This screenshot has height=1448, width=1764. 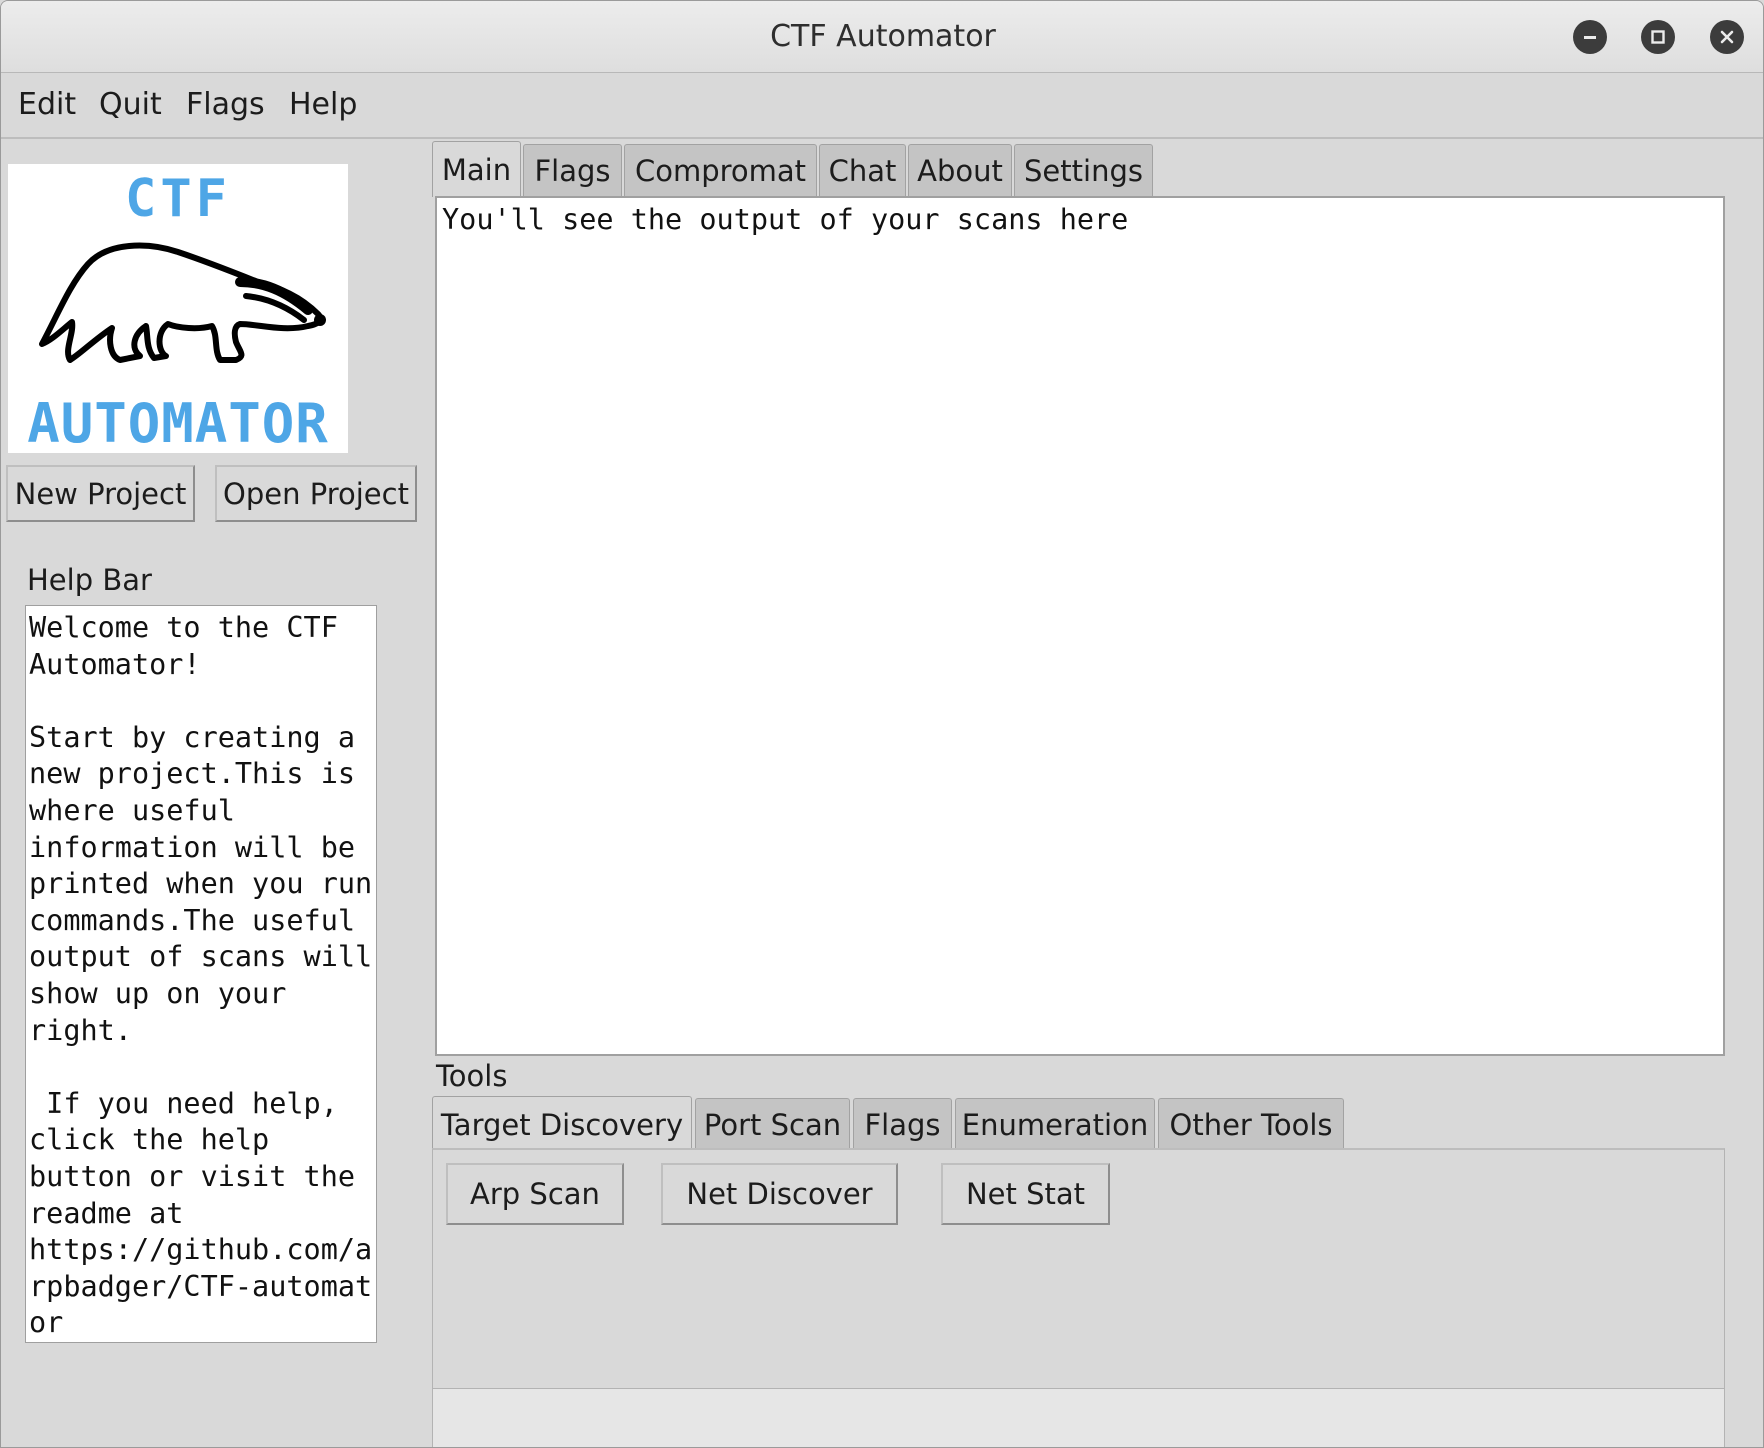 I want to click on window-title: CTF Automator, so click(x=883, y=36).